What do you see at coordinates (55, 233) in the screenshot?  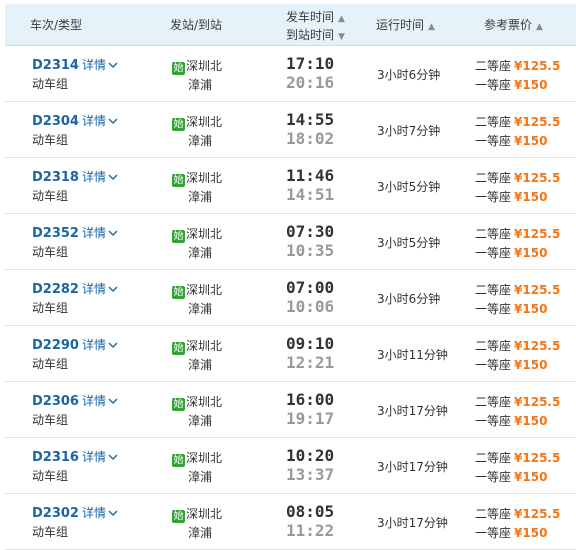 I see `train-number-text: D2352` at bounding box center [55, 233].